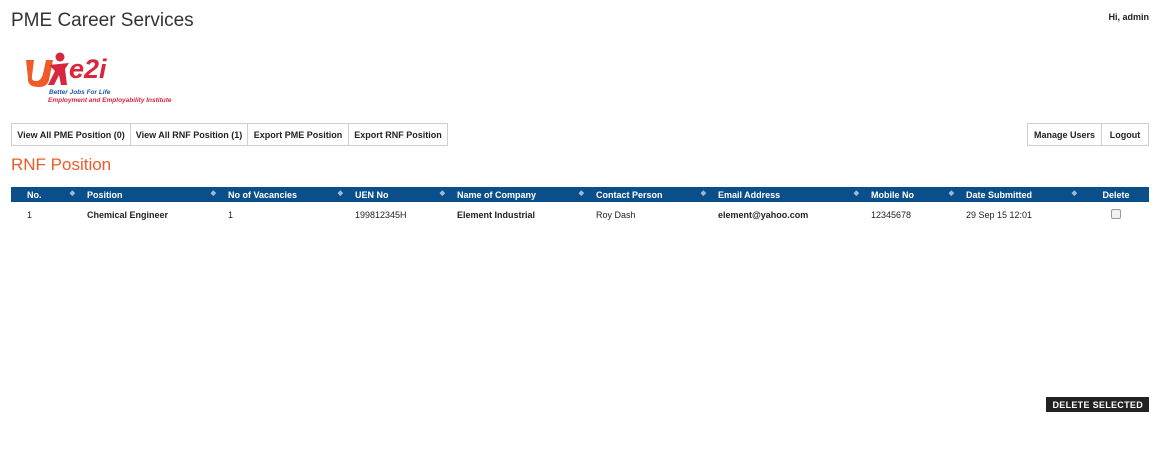 The width and height of the screenshot is (1160, 450). I want to click on cell-uen: 199812345H, so click(381, 215).